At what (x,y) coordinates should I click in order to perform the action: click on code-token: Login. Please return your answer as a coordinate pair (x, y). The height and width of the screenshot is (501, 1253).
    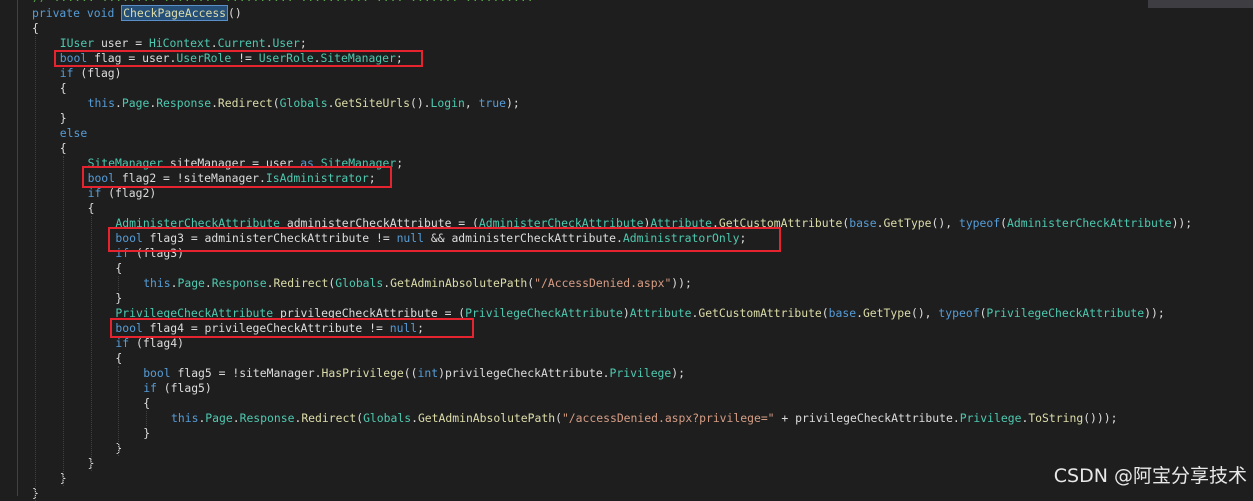
    Looking at the image, I should click on (447, 103).